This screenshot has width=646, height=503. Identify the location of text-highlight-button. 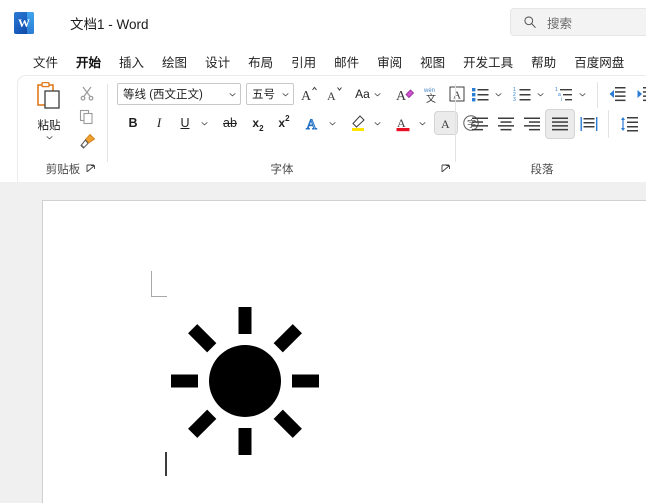
(358, 123).